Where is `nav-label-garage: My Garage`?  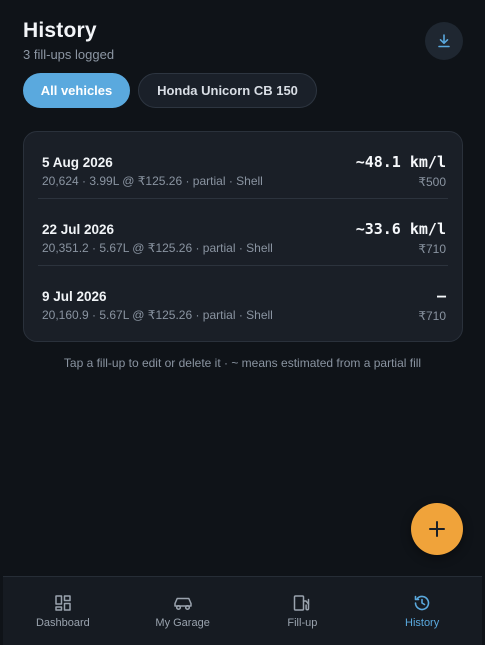 nav-label-garage: My Garage is located at coordinates (182, 622).